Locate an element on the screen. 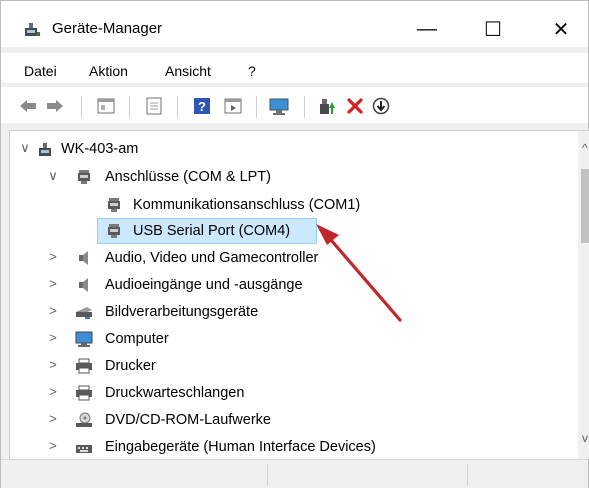 The image size is (589, 488). toolbar: ? is located at coordinates (294, 105).